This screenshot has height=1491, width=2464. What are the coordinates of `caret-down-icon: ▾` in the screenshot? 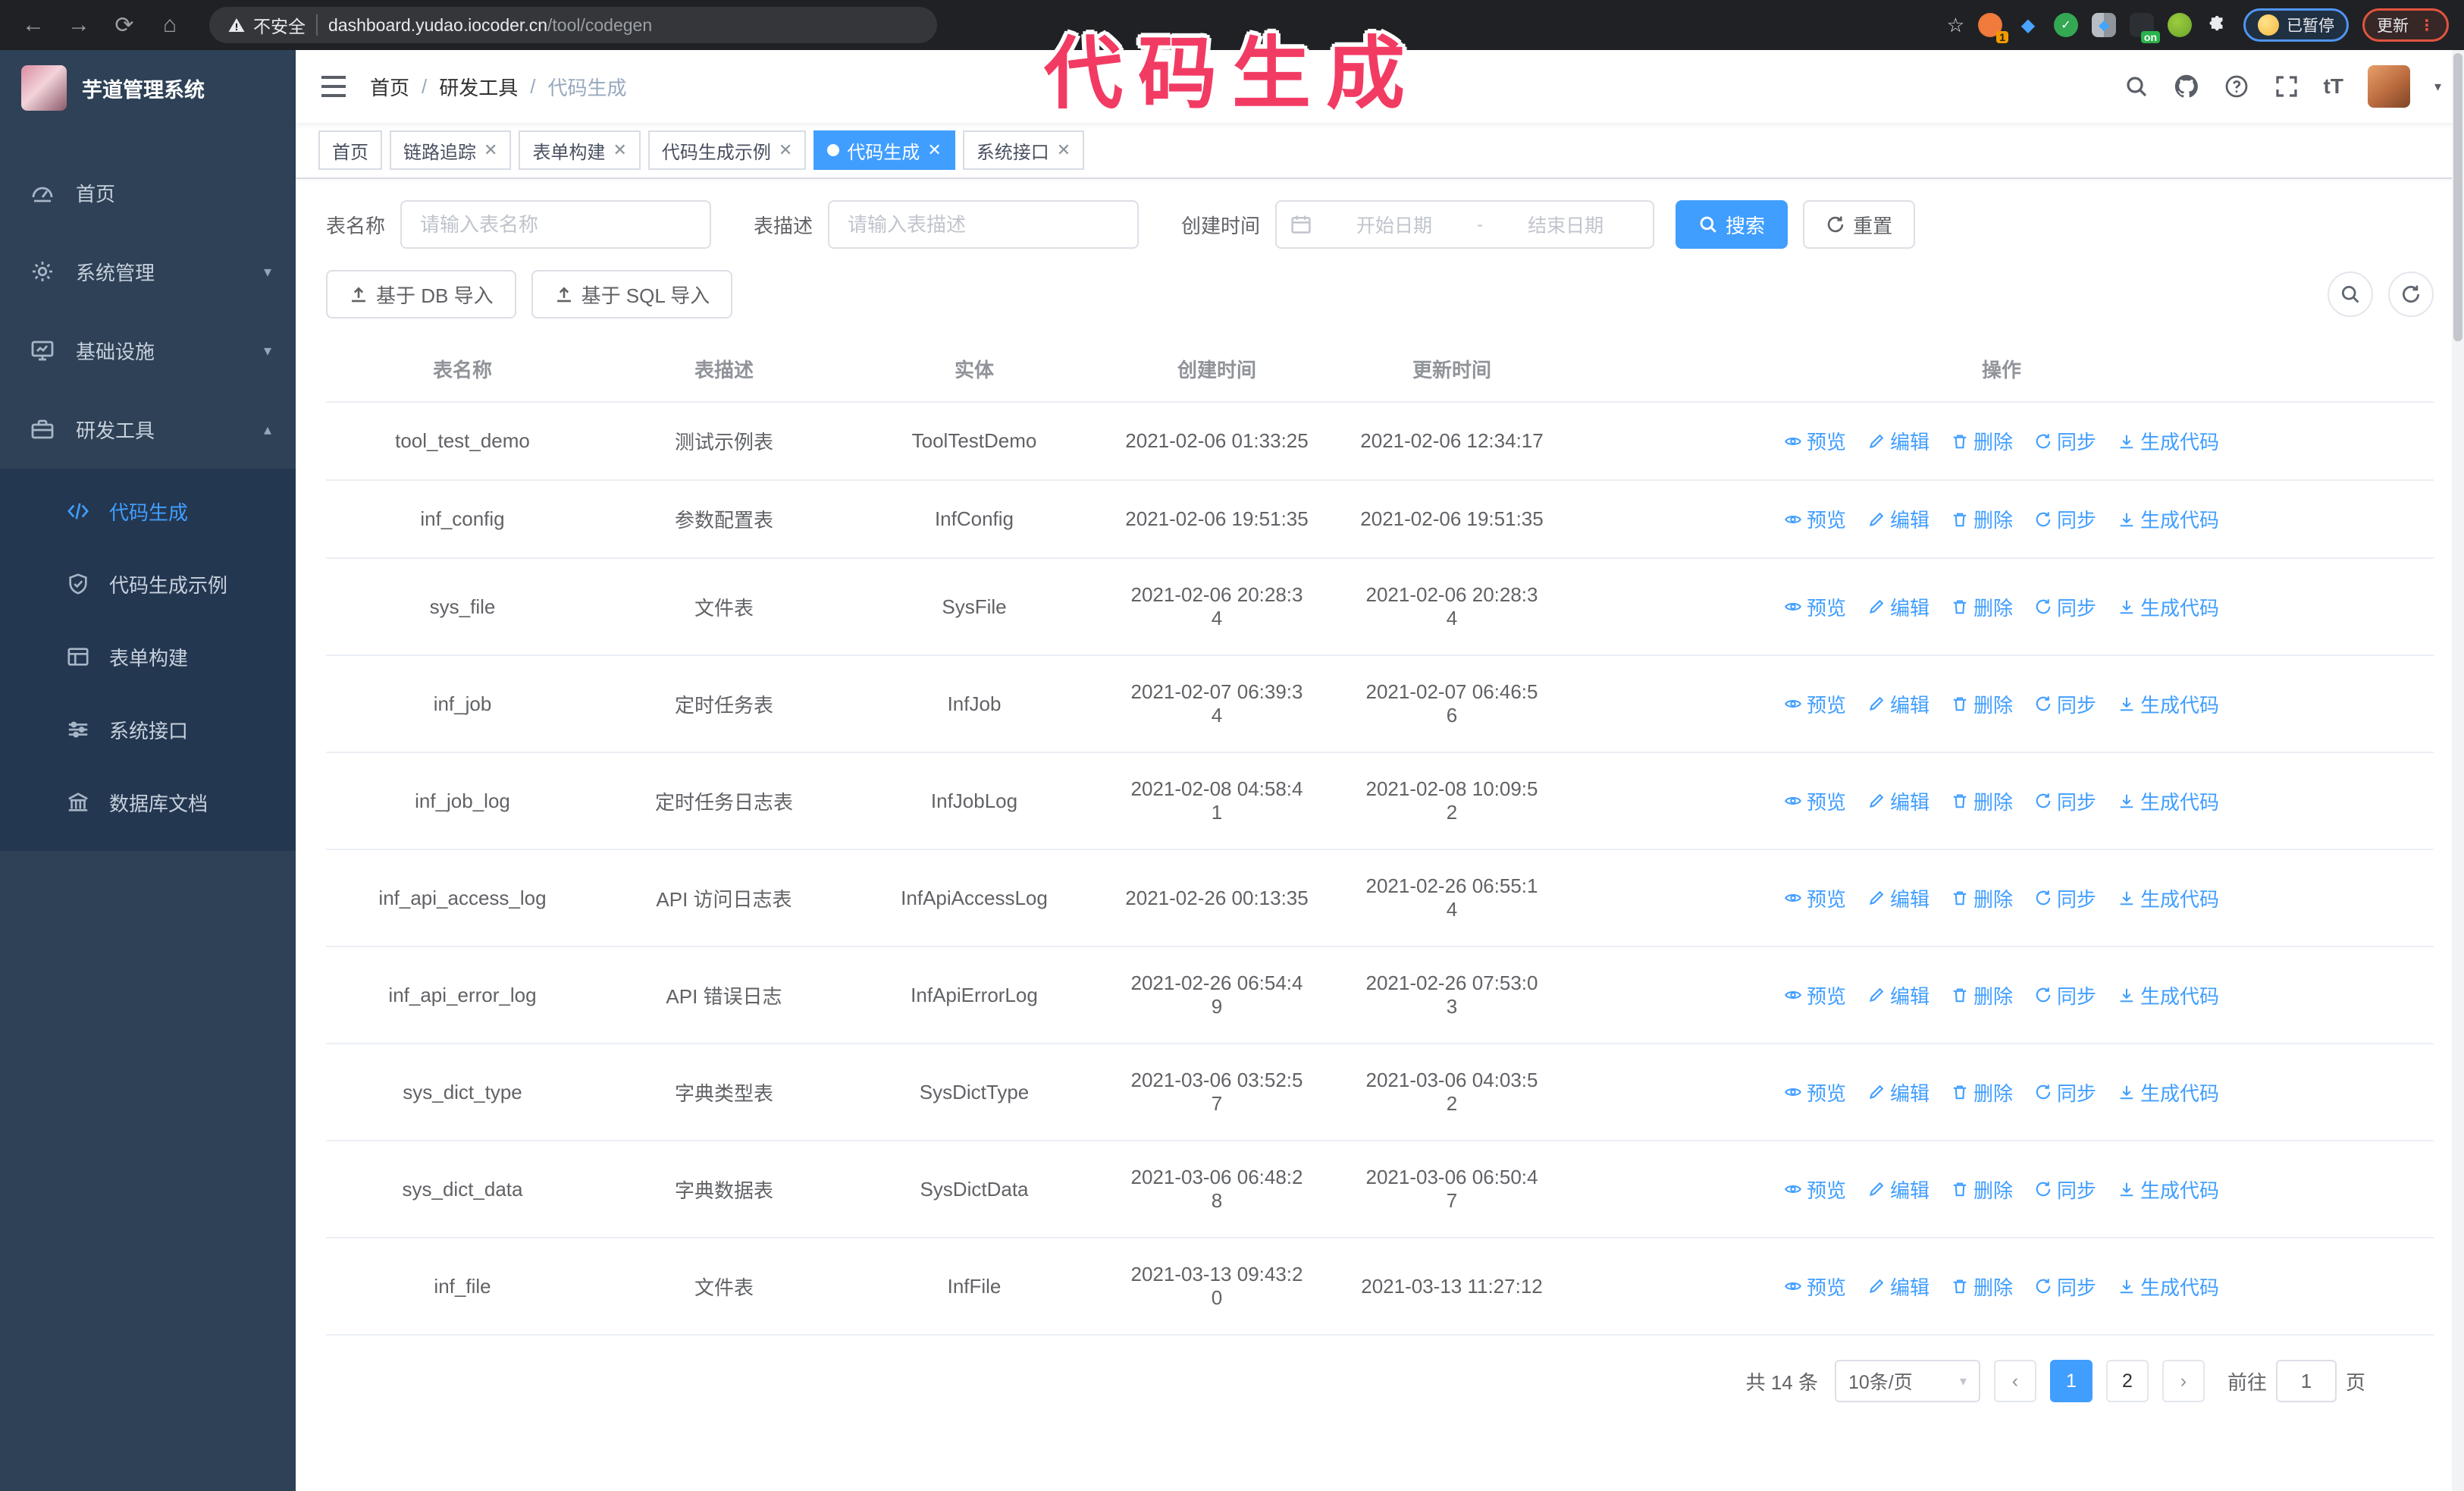 It's located at (2437, 87).